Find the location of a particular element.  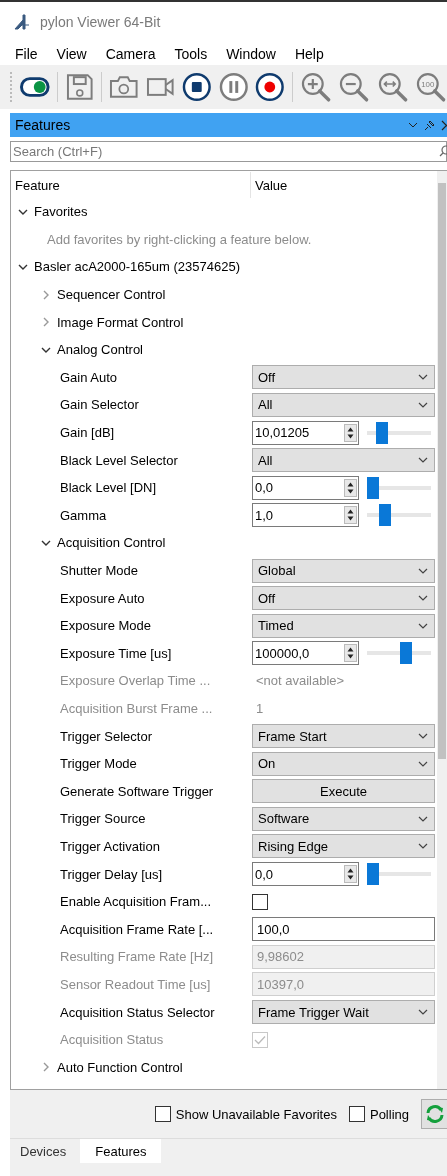

tab: Features is located at coordinates (120, 1151).